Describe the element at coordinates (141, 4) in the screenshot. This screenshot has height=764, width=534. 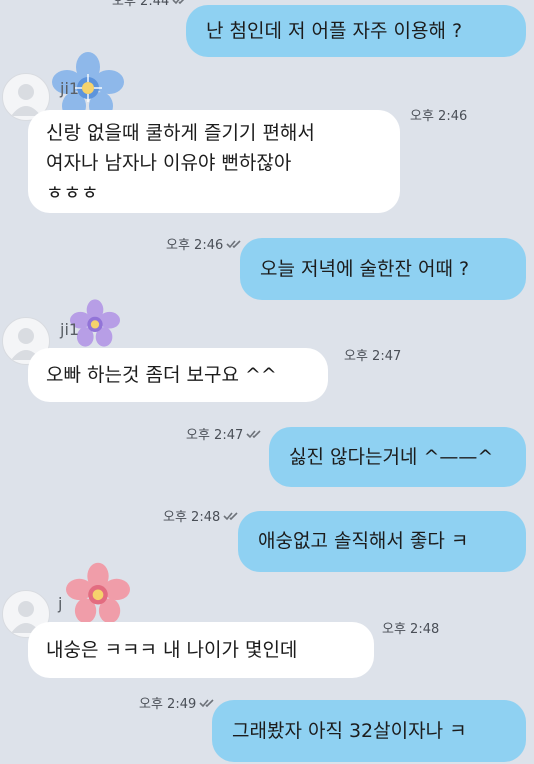
I see `timestamp: 오후 2:44` at that location.